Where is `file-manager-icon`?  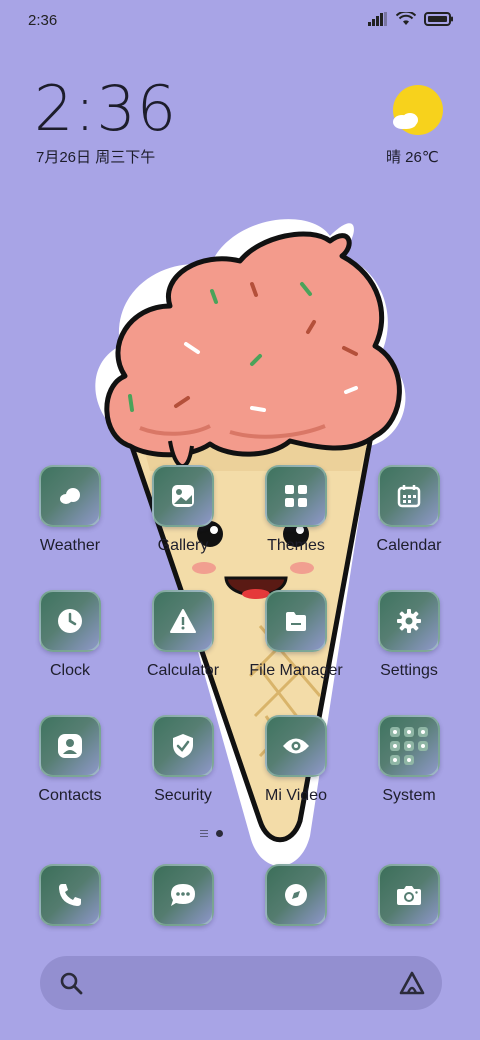 file-manager-icon is located at coordinates (296, 621).